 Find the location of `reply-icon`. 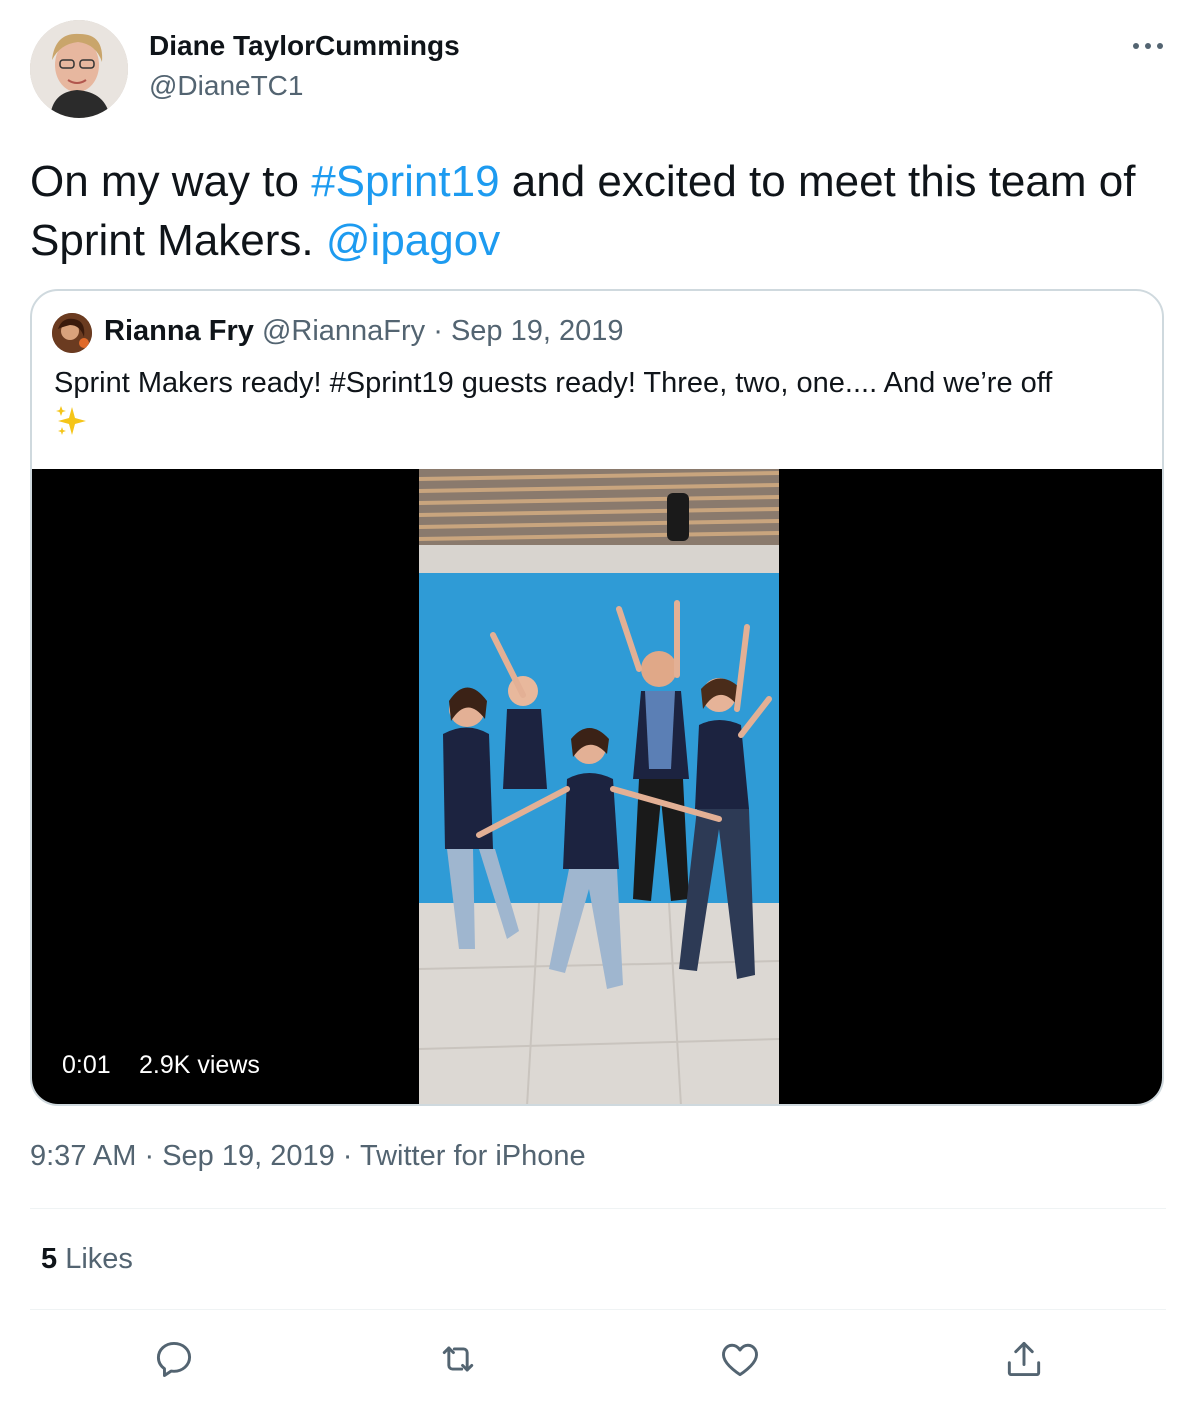

reply-icon is located at coordinates (174, 1359).